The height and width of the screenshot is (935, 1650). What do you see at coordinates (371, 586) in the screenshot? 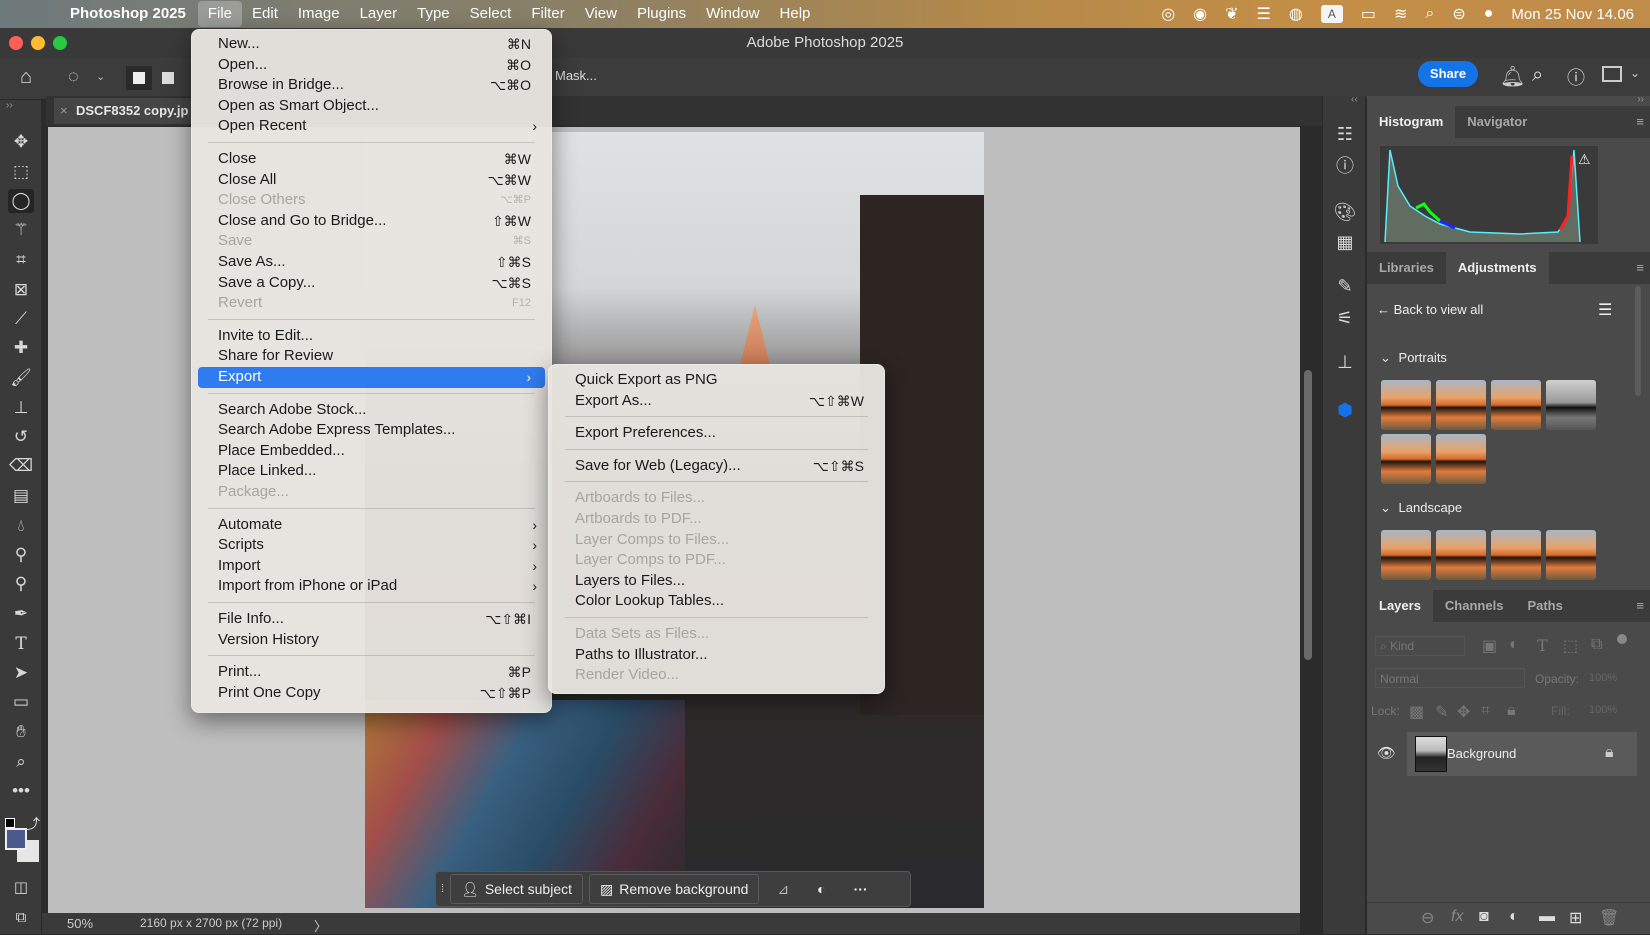
I see `menu-item-import-from-iphone-or-ipad: Import from iPhone or iPad ›` at bounding box center [371, 586].